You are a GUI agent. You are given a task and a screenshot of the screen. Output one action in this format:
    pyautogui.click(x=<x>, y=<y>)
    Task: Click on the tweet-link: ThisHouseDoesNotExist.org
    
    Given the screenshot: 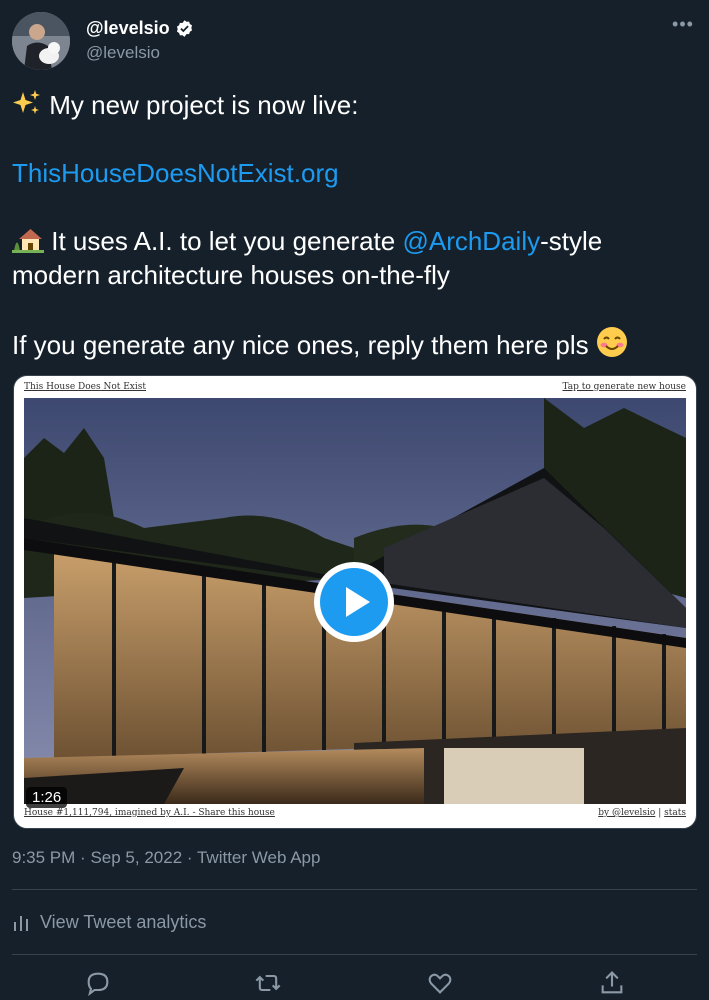 What is the action you would take?
    pyautogui.click(x=175, y=173)
    